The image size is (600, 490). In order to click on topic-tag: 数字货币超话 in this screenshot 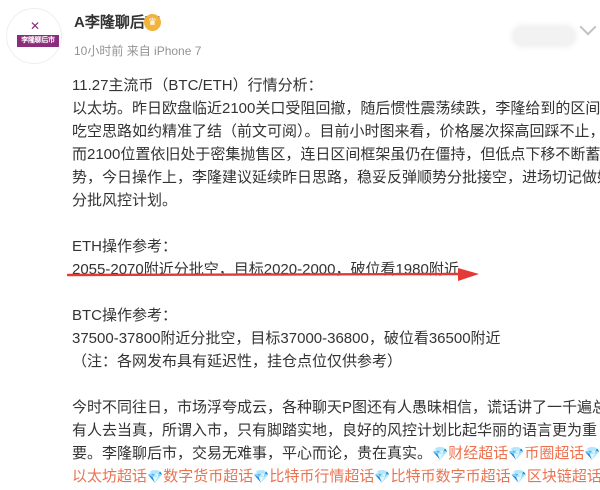, I will do `click(208, 476)`.